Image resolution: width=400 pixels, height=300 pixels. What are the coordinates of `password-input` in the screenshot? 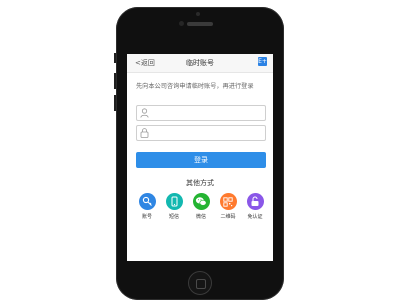 It's located at (206, 132).